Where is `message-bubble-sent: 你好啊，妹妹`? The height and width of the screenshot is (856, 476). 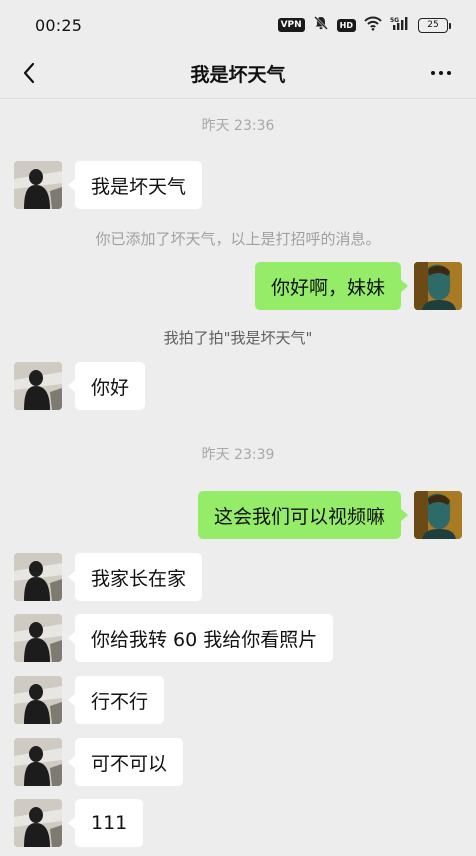 message-bubble-sent: 你好啊，妹妹 is located at coordinates (331, 286).